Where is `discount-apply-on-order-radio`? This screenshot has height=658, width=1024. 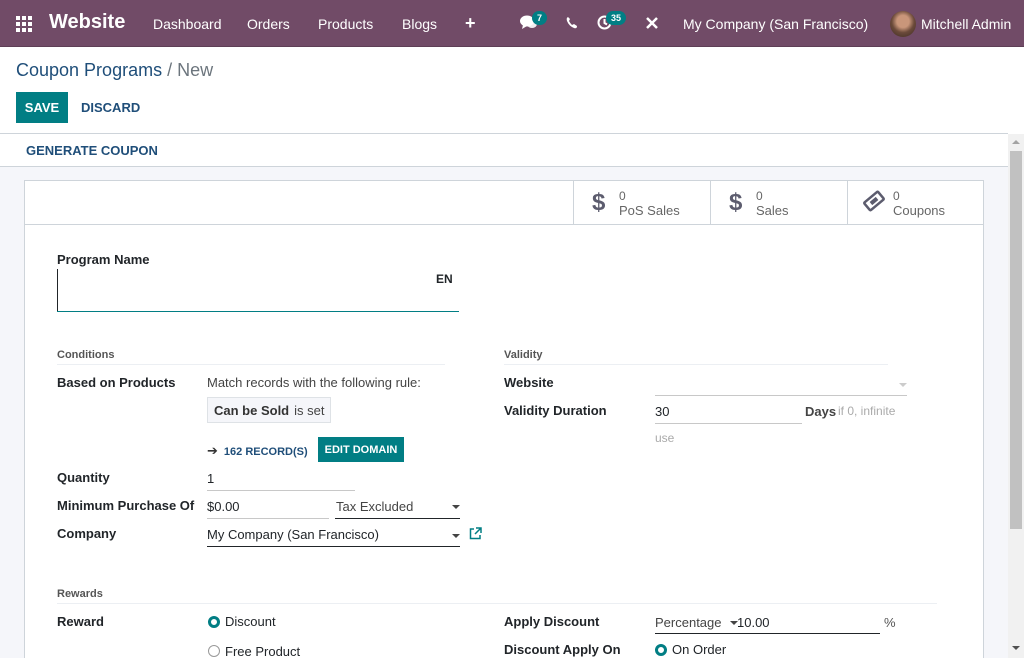 discount-apply-on-order-radio is located at coordinates (661, 650).